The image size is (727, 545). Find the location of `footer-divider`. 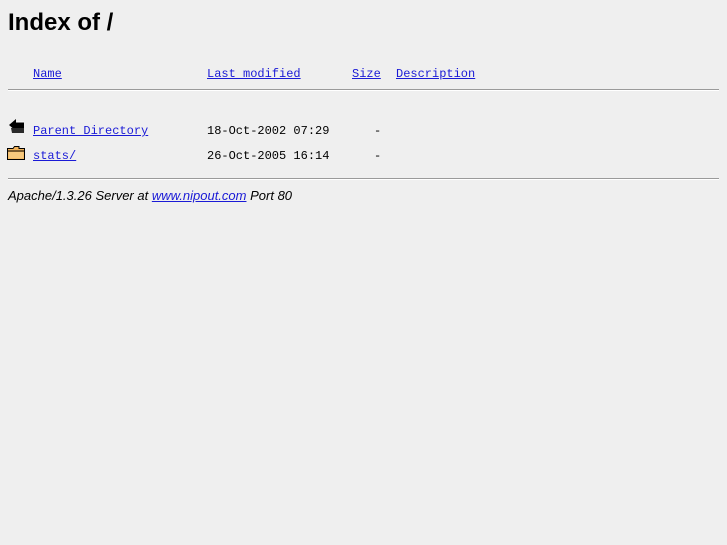

footer-divider is located at coordinates (363, 179).